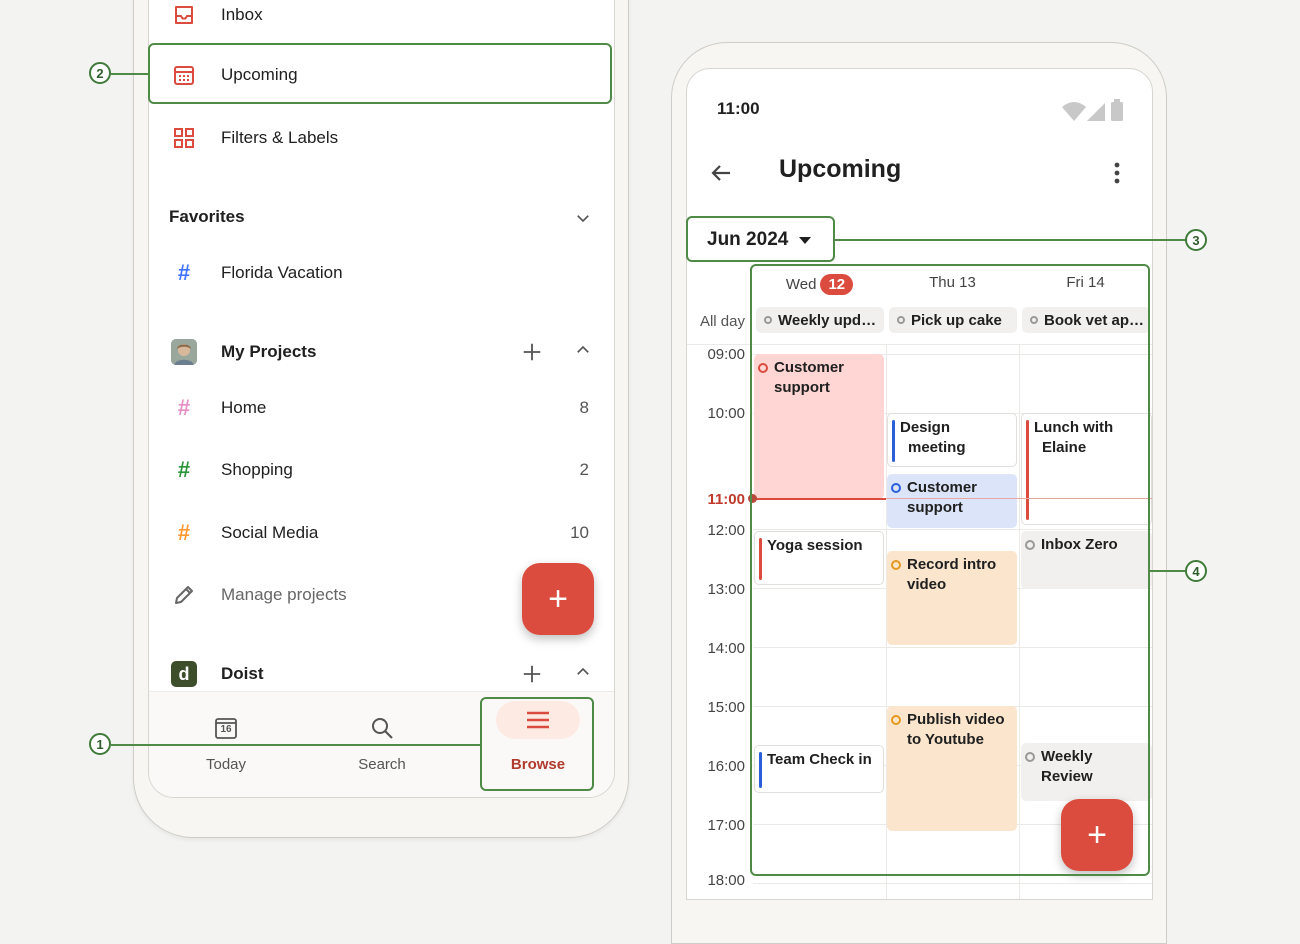 The height and width of the screenshot is (944, 1300). Describe the element at coordinates (1117, 112) in the screenshot. I see `battery-icon` at that location.